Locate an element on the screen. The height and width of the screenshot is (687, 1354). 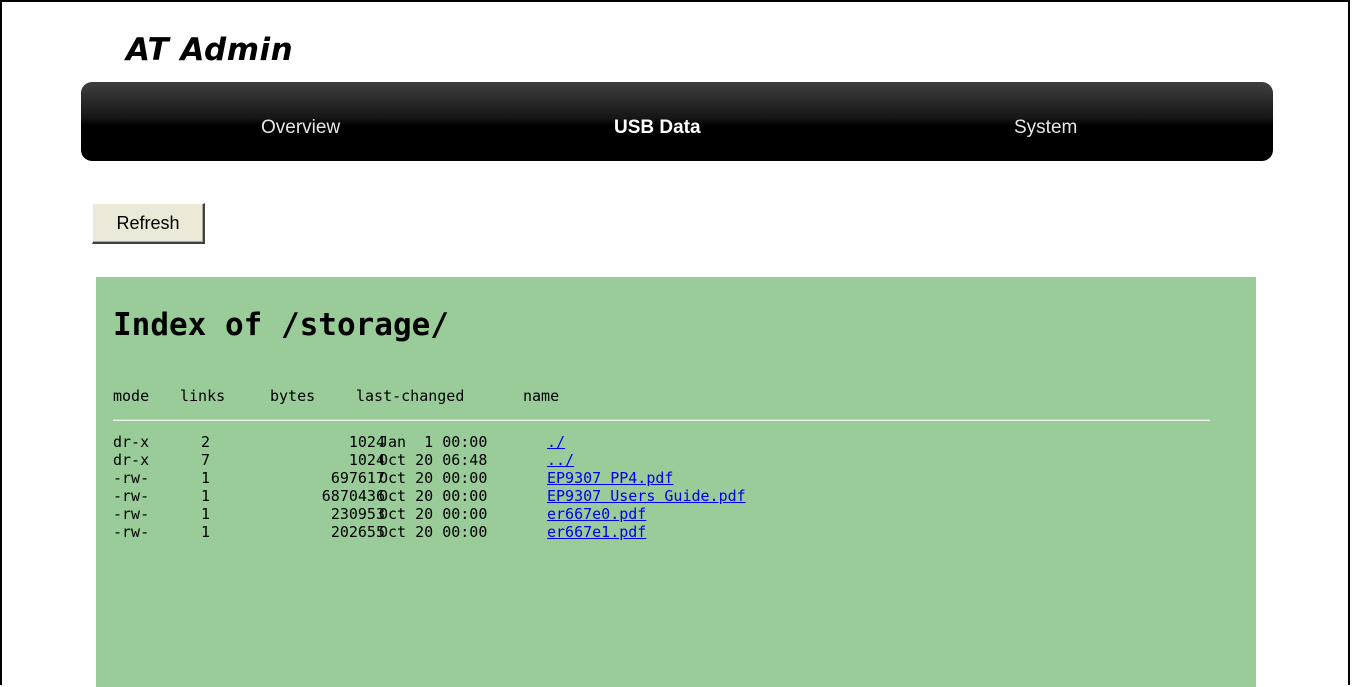
file-link: ./ is located at coordinates (556, 442).